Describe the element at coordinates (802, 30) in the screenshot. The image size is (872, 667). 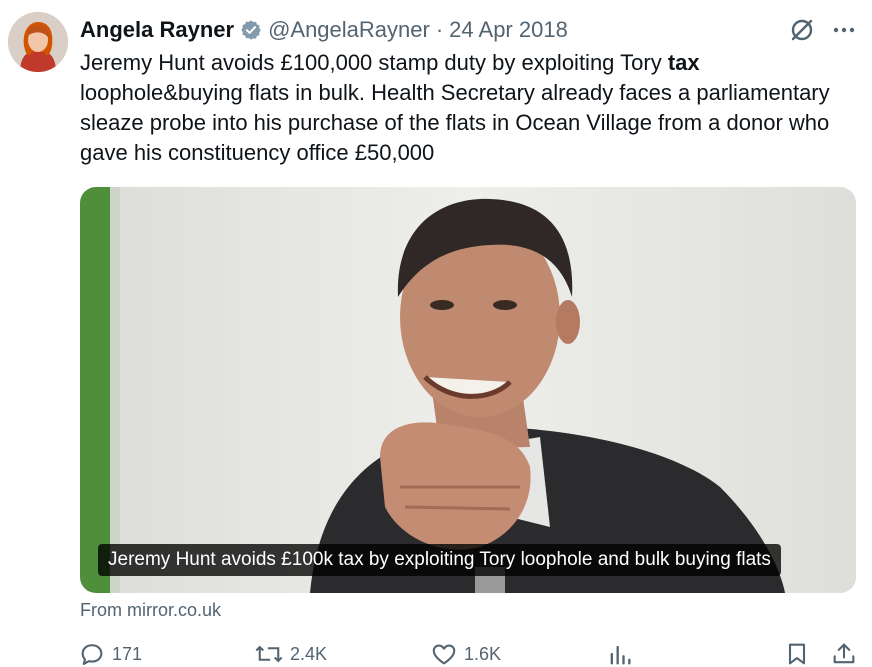
I see `grok-icon` at that location.